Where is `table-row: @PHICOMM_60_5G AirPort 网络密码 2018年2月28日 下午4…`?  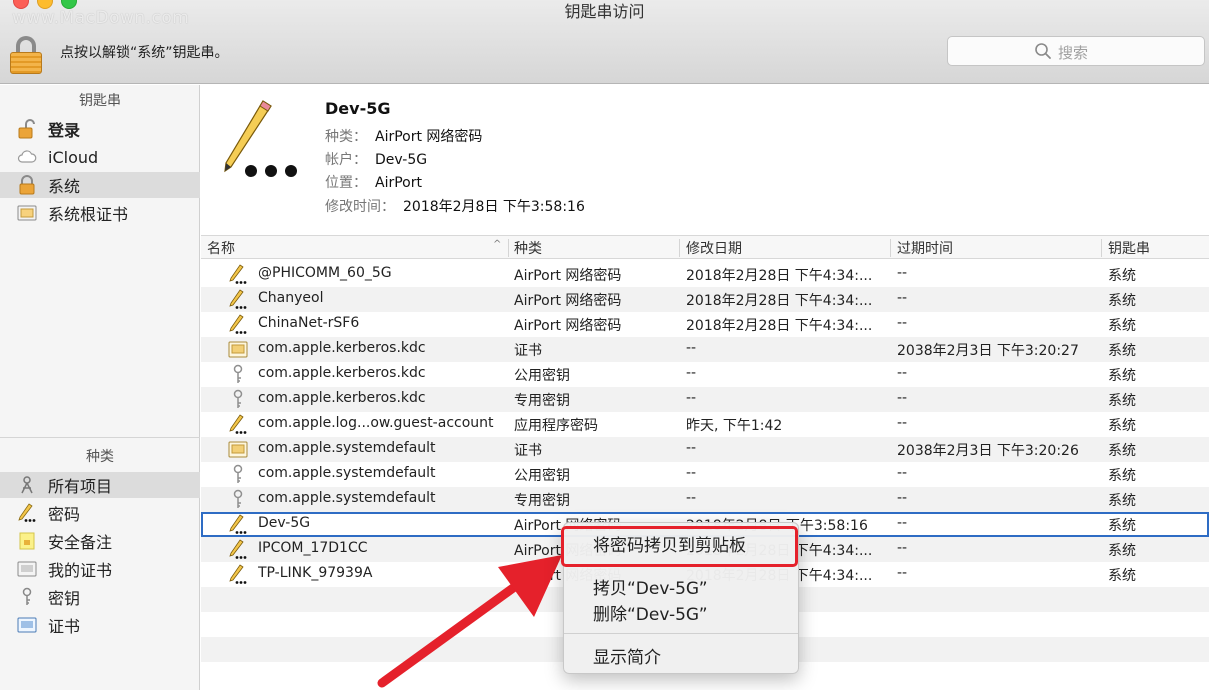 table-row: @PHICOMM_60_5G AirPort 网络密码 2018年2月28日 下午4… is located at coordinates (705, 274).